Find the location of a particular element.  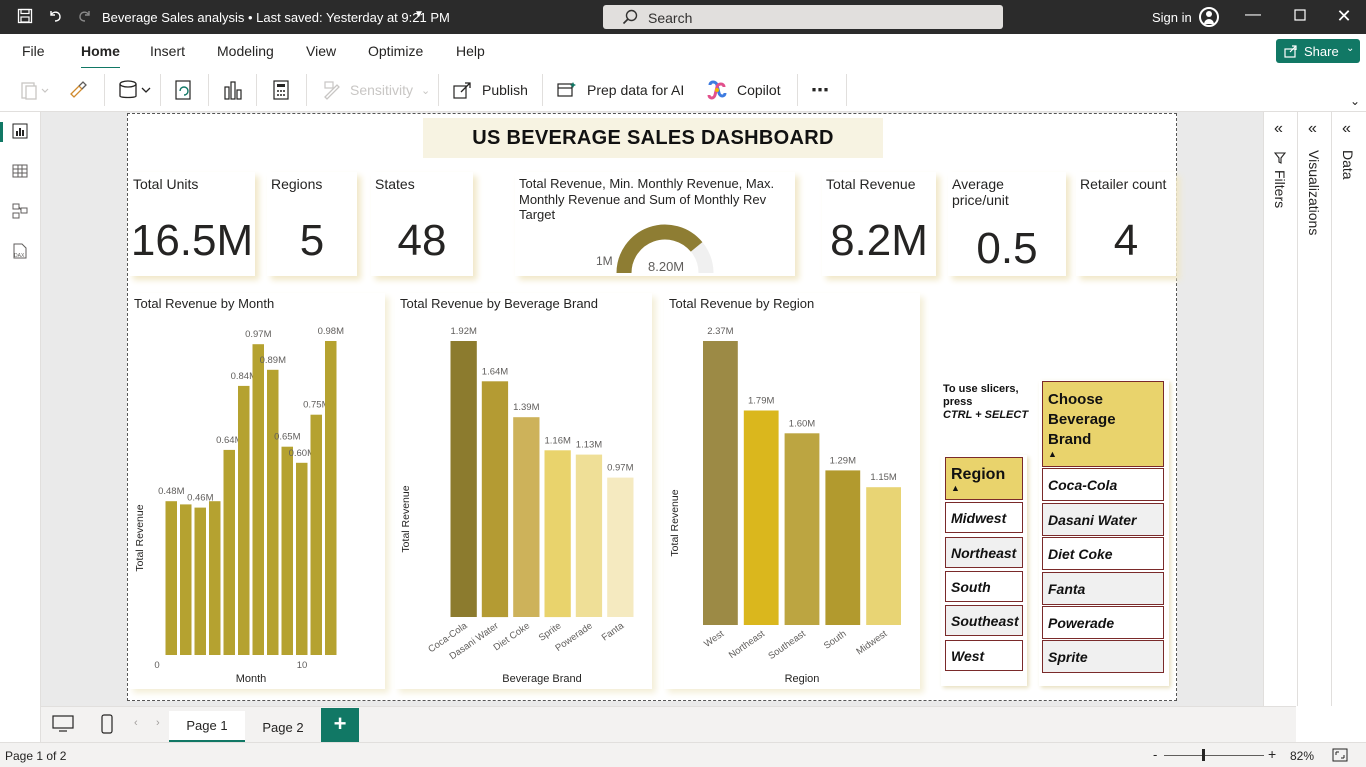

undo-icon is located at coordinates (55, 17).